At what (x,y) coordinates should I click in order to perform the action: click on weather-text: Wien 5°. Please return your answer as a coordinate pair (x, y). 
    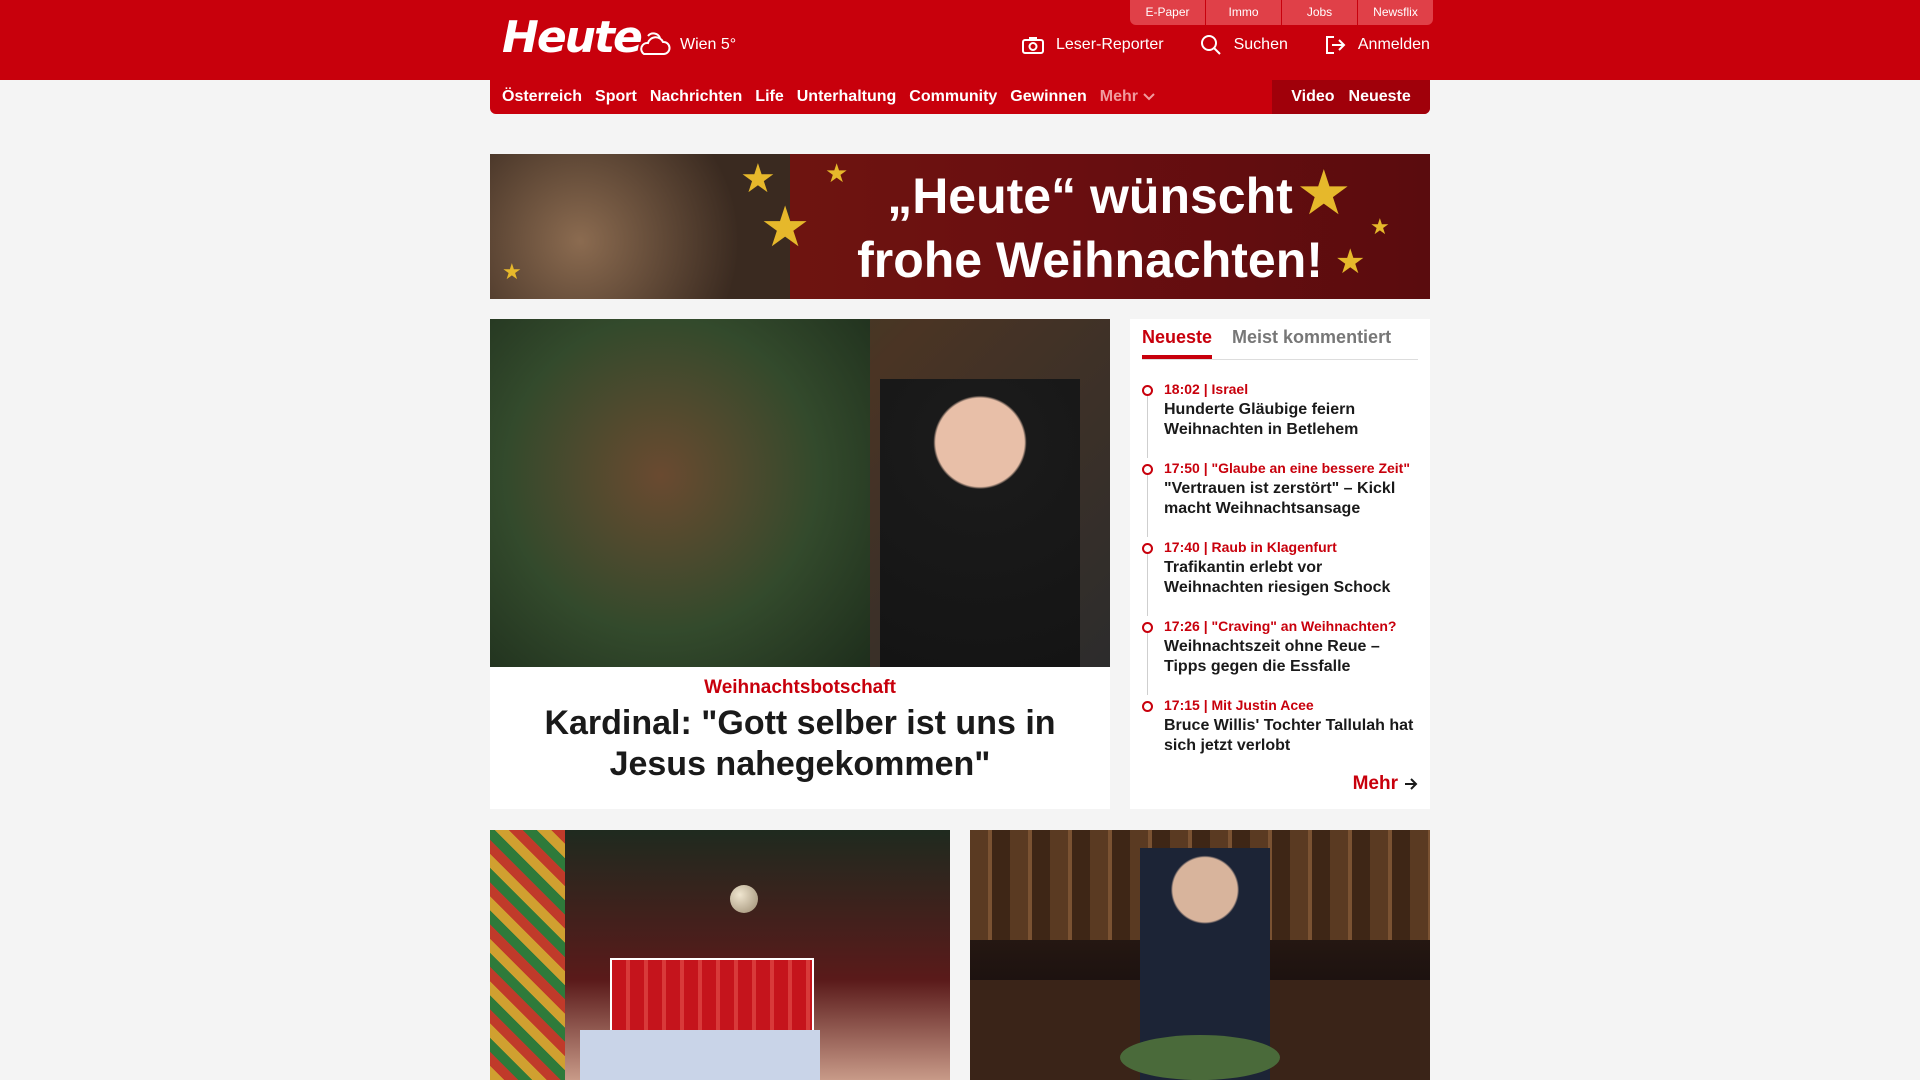
    Looking at the image, I should click on (708, 44).